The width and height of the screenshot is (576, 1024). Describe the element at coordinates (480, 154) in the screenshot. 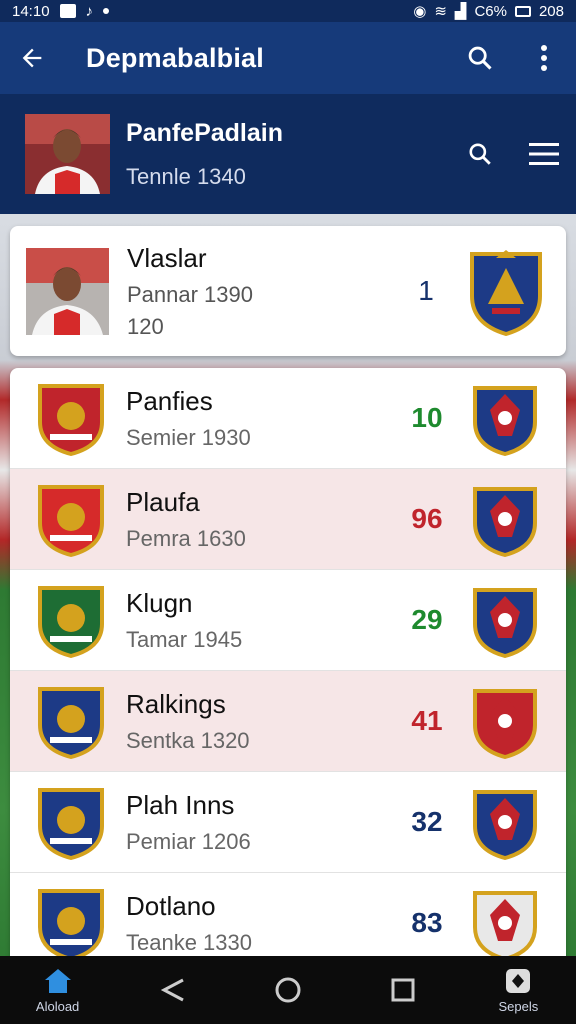

I see `profile-search-icon` at that location.